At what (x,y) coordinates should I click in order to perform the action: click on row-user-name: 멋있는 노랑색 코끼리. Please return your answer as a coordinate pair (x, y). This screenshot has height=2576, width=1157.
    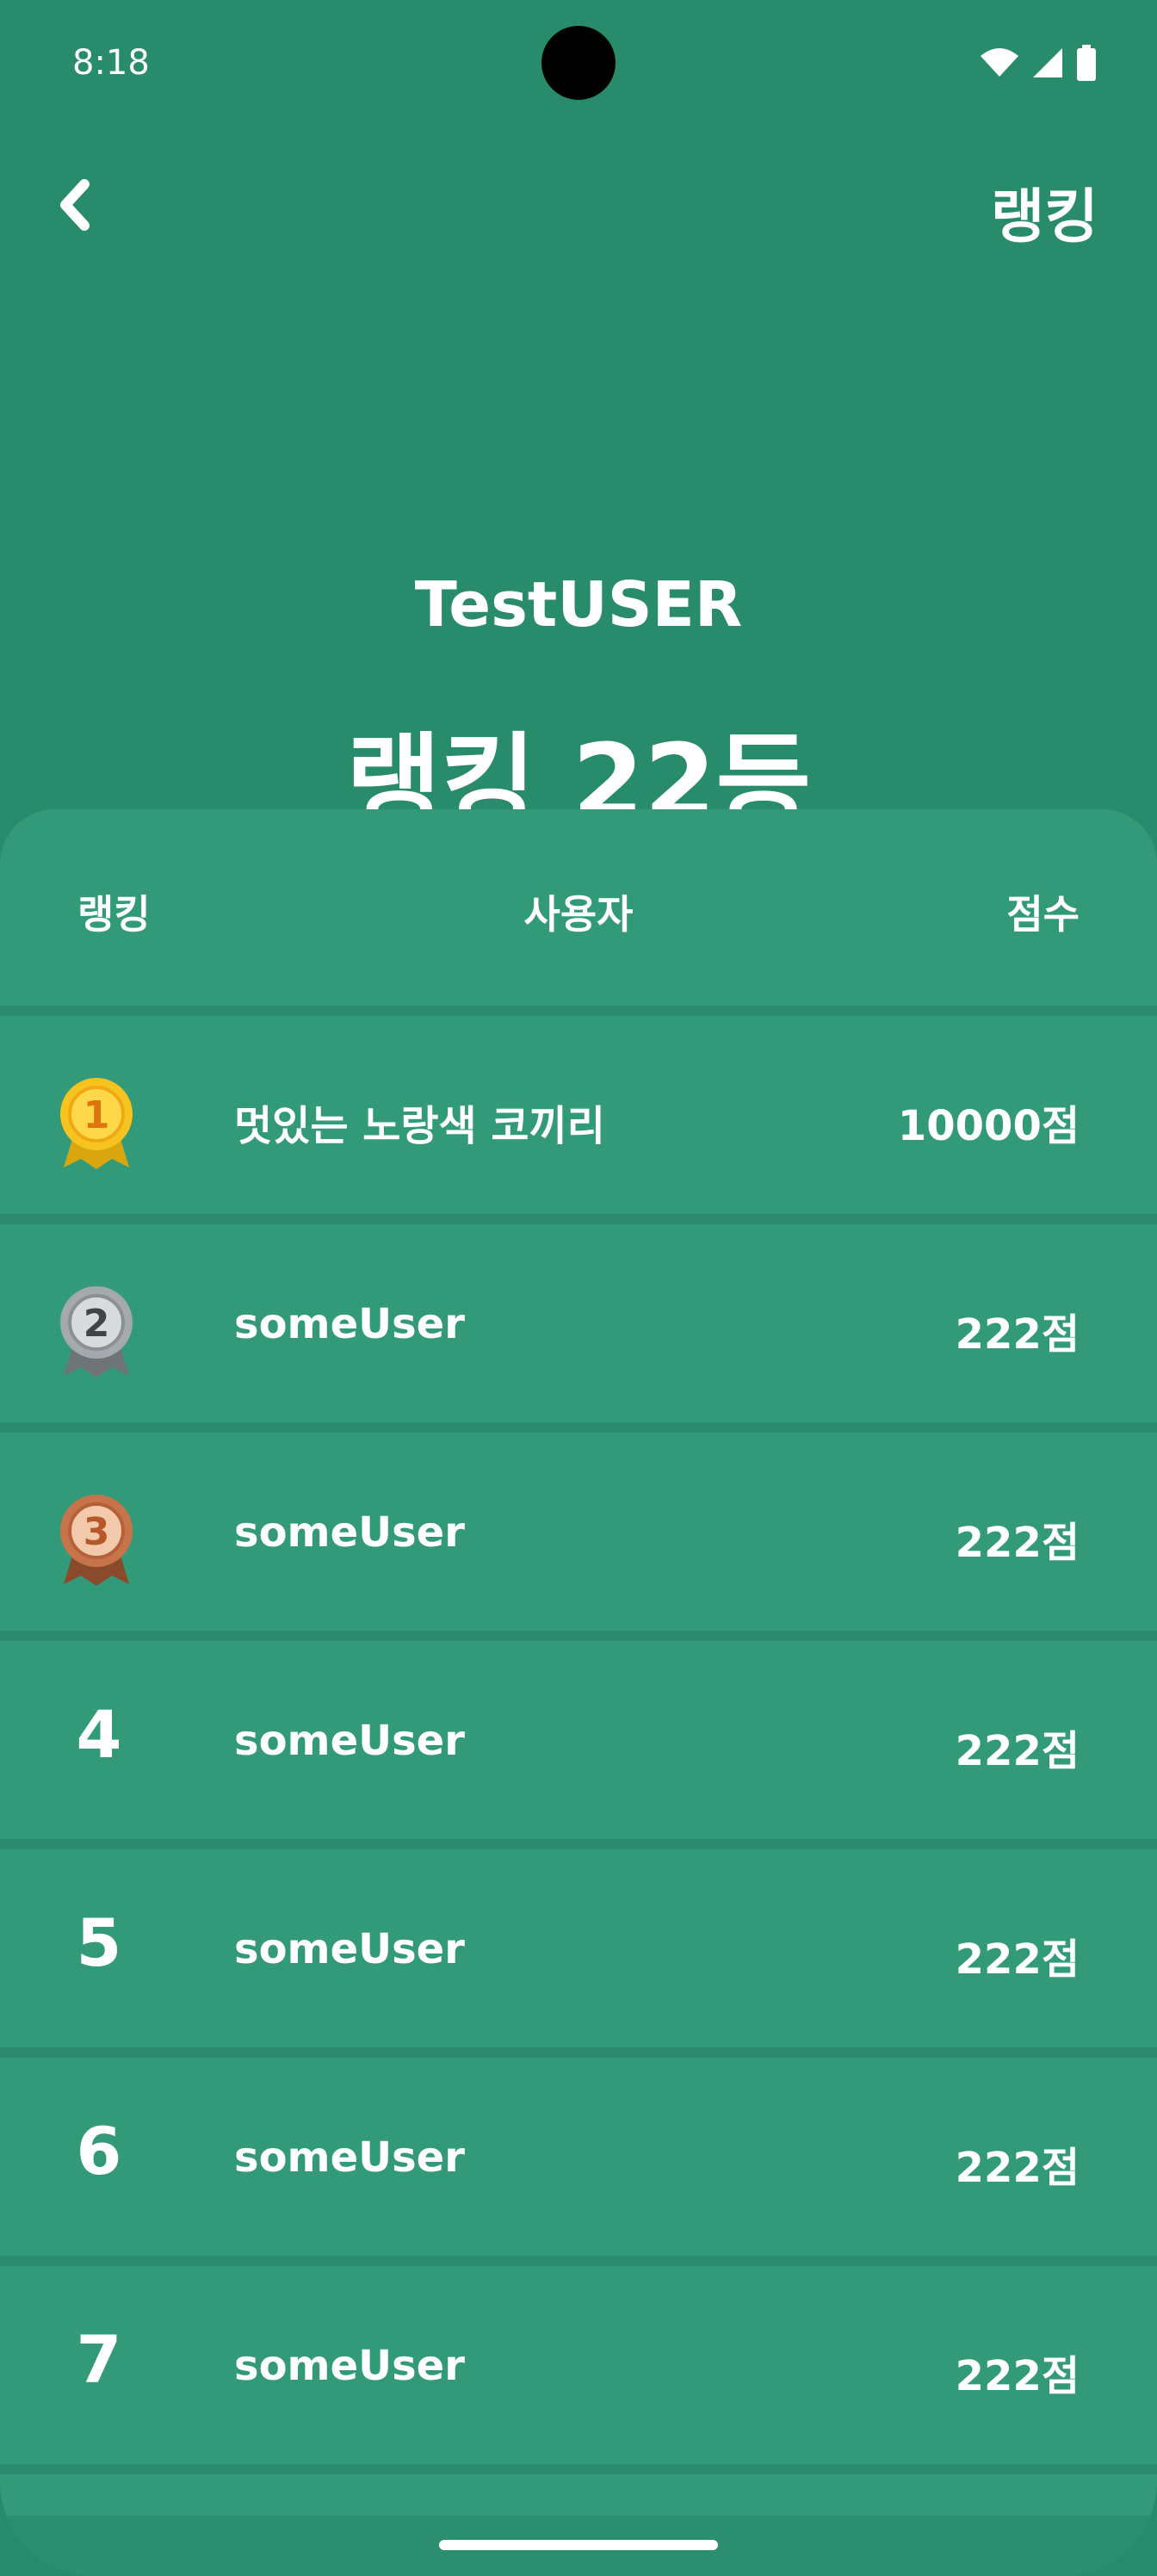
    Looking at the image, I should click on (420, 1126).